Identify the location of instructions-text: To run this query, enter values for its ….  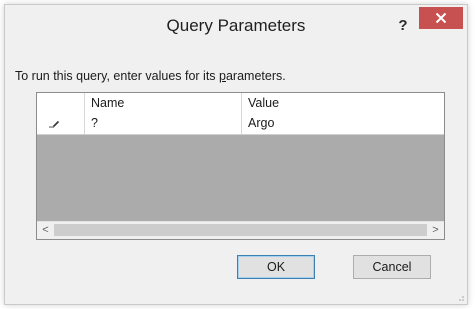
(150, 76).